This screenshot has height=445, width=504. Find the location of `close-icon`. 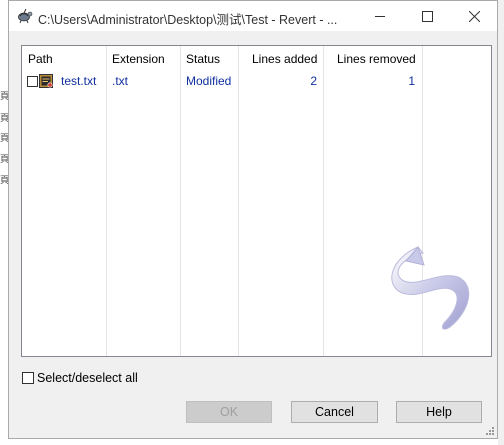

close-icon is located at coordinates (474, 16).